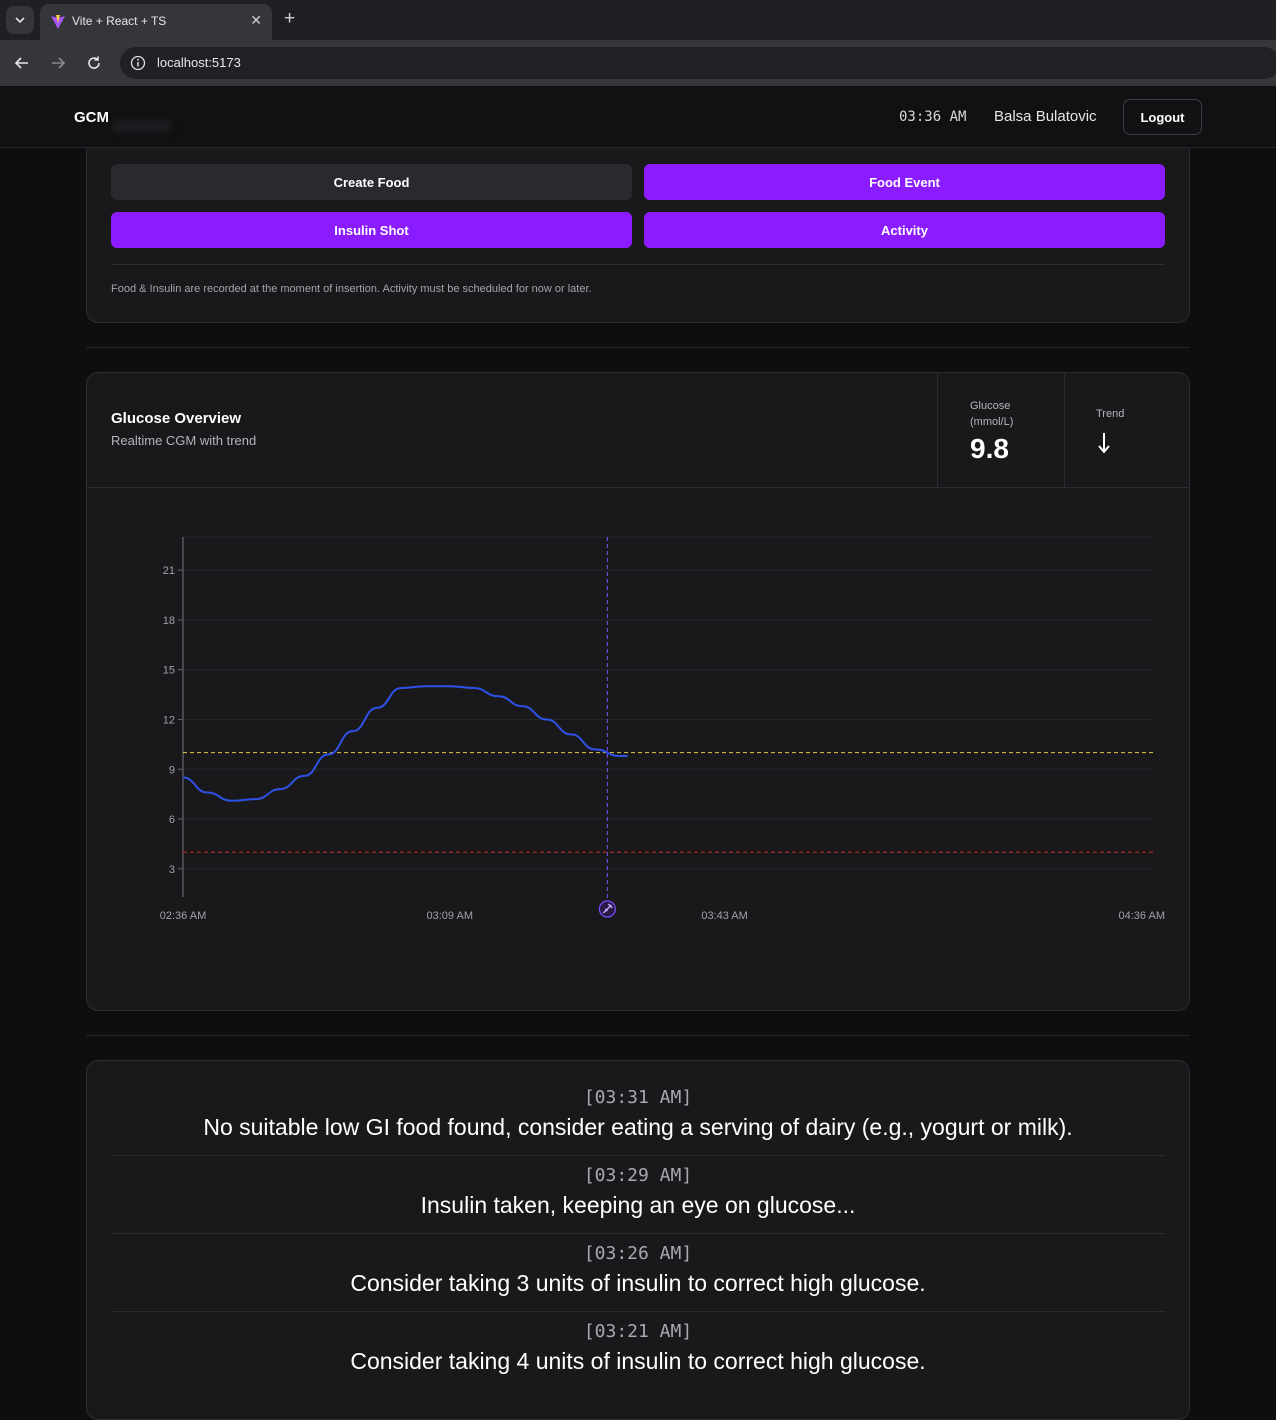  I want to click on activity-button: Activity, so click(904, 230).